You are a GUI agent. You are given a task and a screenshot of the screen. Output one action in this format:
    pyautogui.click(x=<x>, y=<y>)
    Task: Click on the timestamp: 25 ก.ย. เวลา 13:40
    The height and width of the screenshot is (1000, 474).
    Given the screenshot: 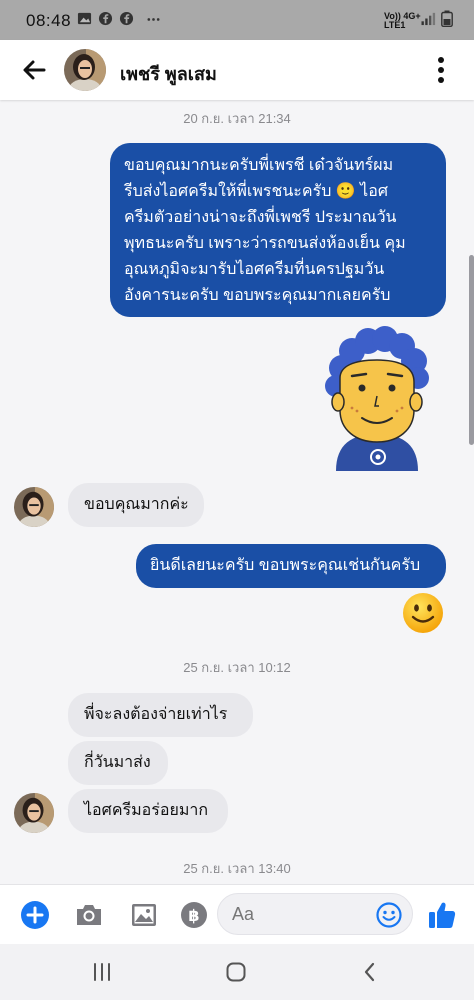 What is the action you would take?
    pyautogui.click(x=237, y=868)
    